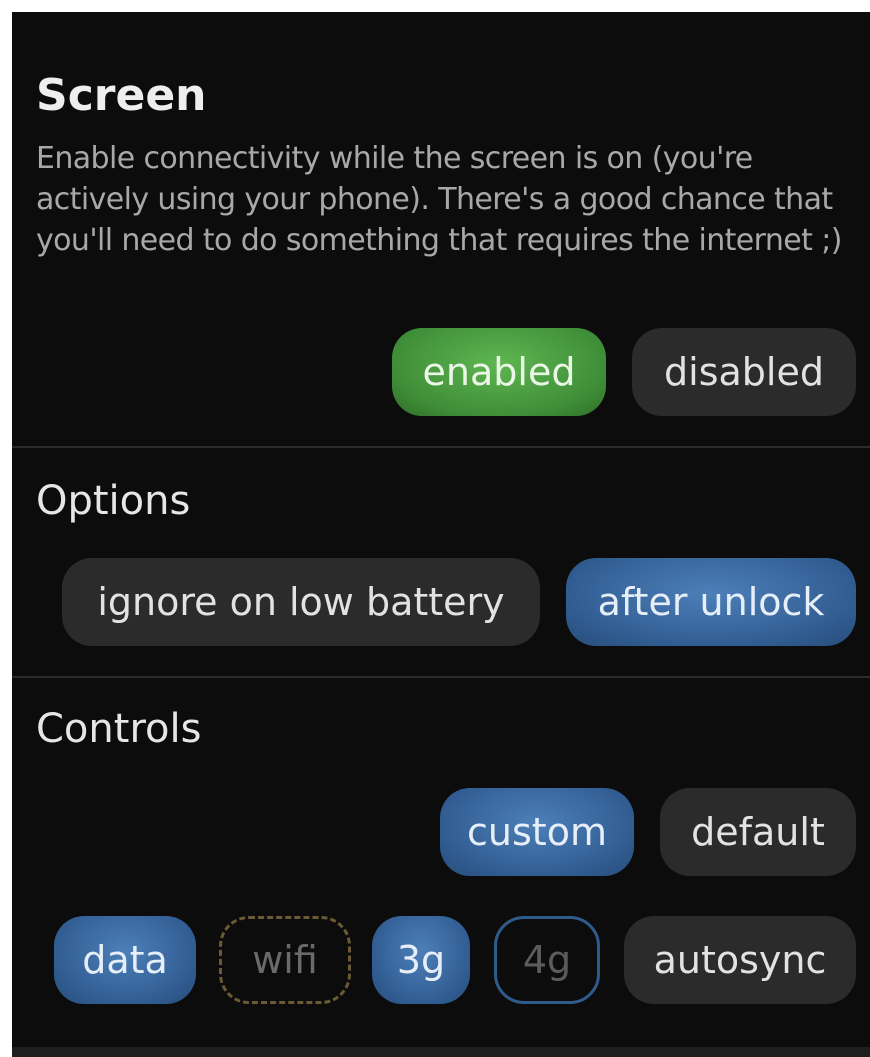 The height and width of the screenshot is (1057, 870). Describe the element at coordinates (301, 602) in the screenshot. I see `ignore-low-battery-button: ignore on low battery` at that location.